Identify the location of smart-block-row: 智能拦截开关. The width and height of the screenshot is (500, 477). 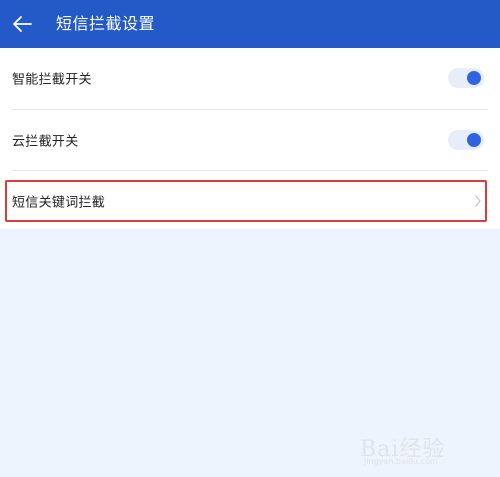
(250, 78).